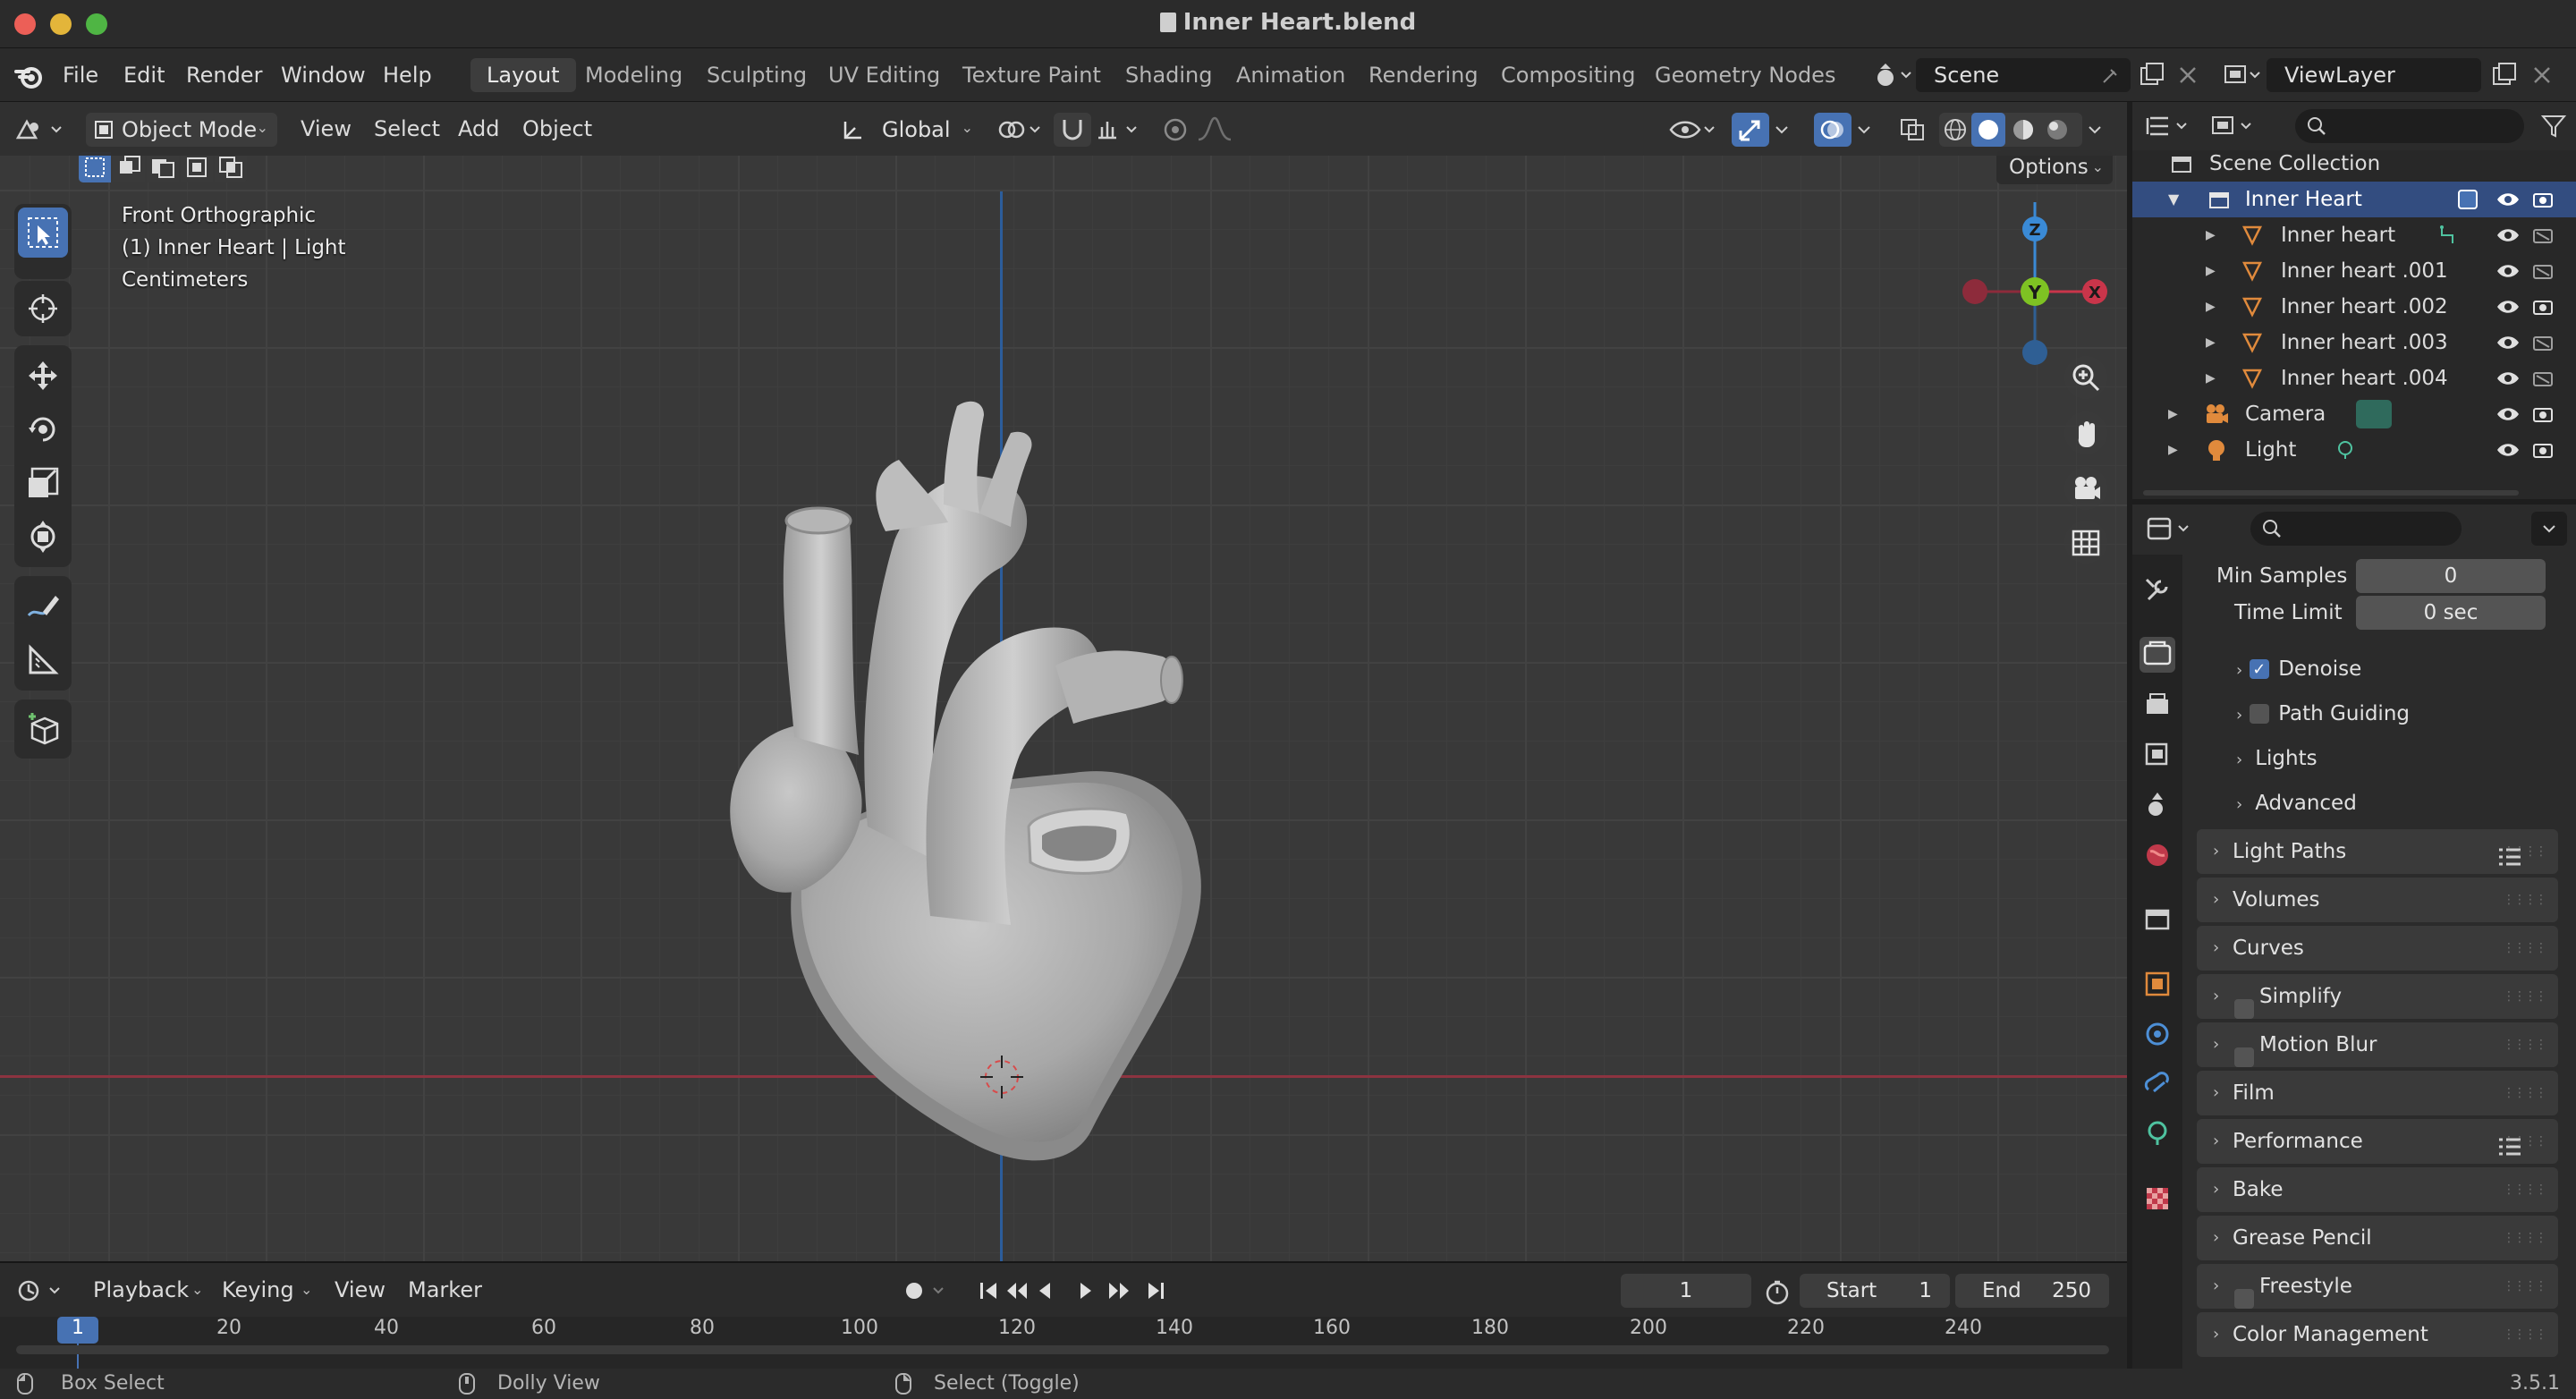 This screenshot has height=1399, width=2576. Describe the element at coordinates (2377, 949) in the screenshot. I see `panel-curves: › Curves ⋮⋮⋮⋮` at that location.